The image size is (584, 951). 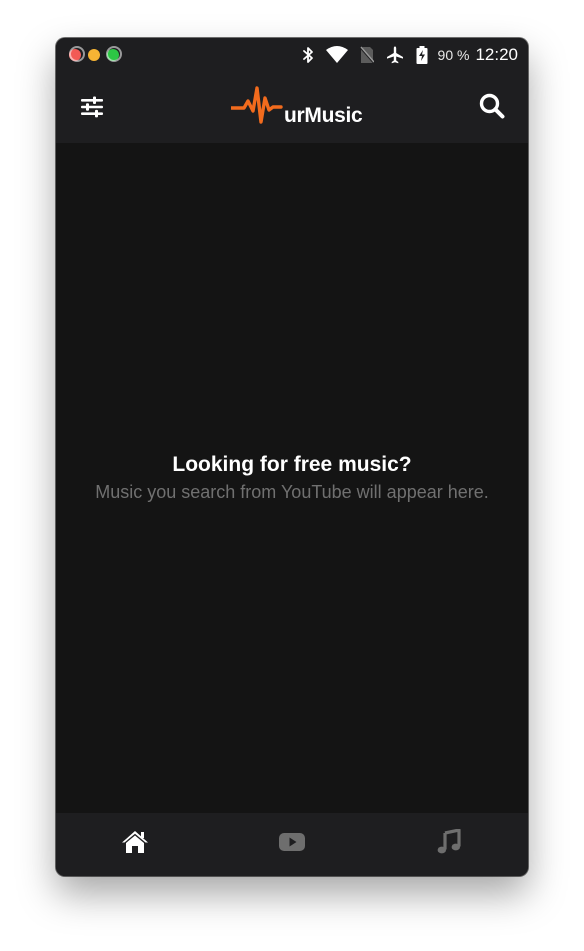 I want to click on bottom-navigation, so click(x=292, y=844).